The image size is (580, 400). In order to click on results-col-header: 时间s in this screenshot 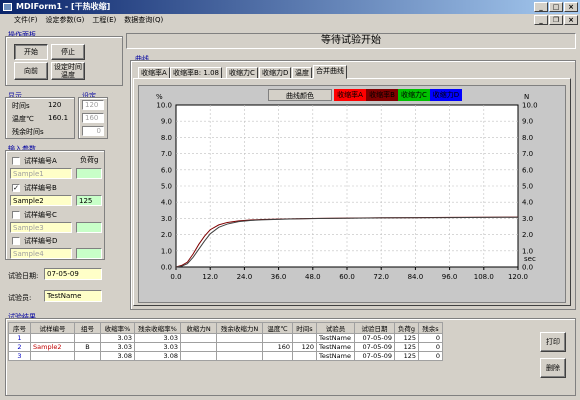, I will do `click(304, 328)`.